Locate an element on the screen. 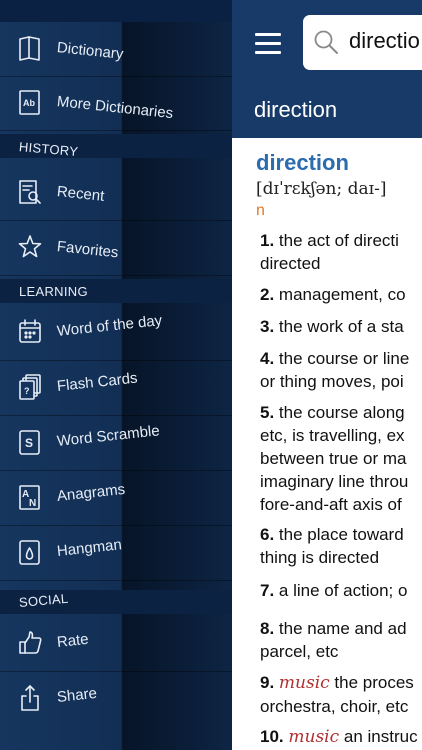 The height and width of the screenshot is (750, 422). definition-text: the name and ad is located at coordinates (342, 628).